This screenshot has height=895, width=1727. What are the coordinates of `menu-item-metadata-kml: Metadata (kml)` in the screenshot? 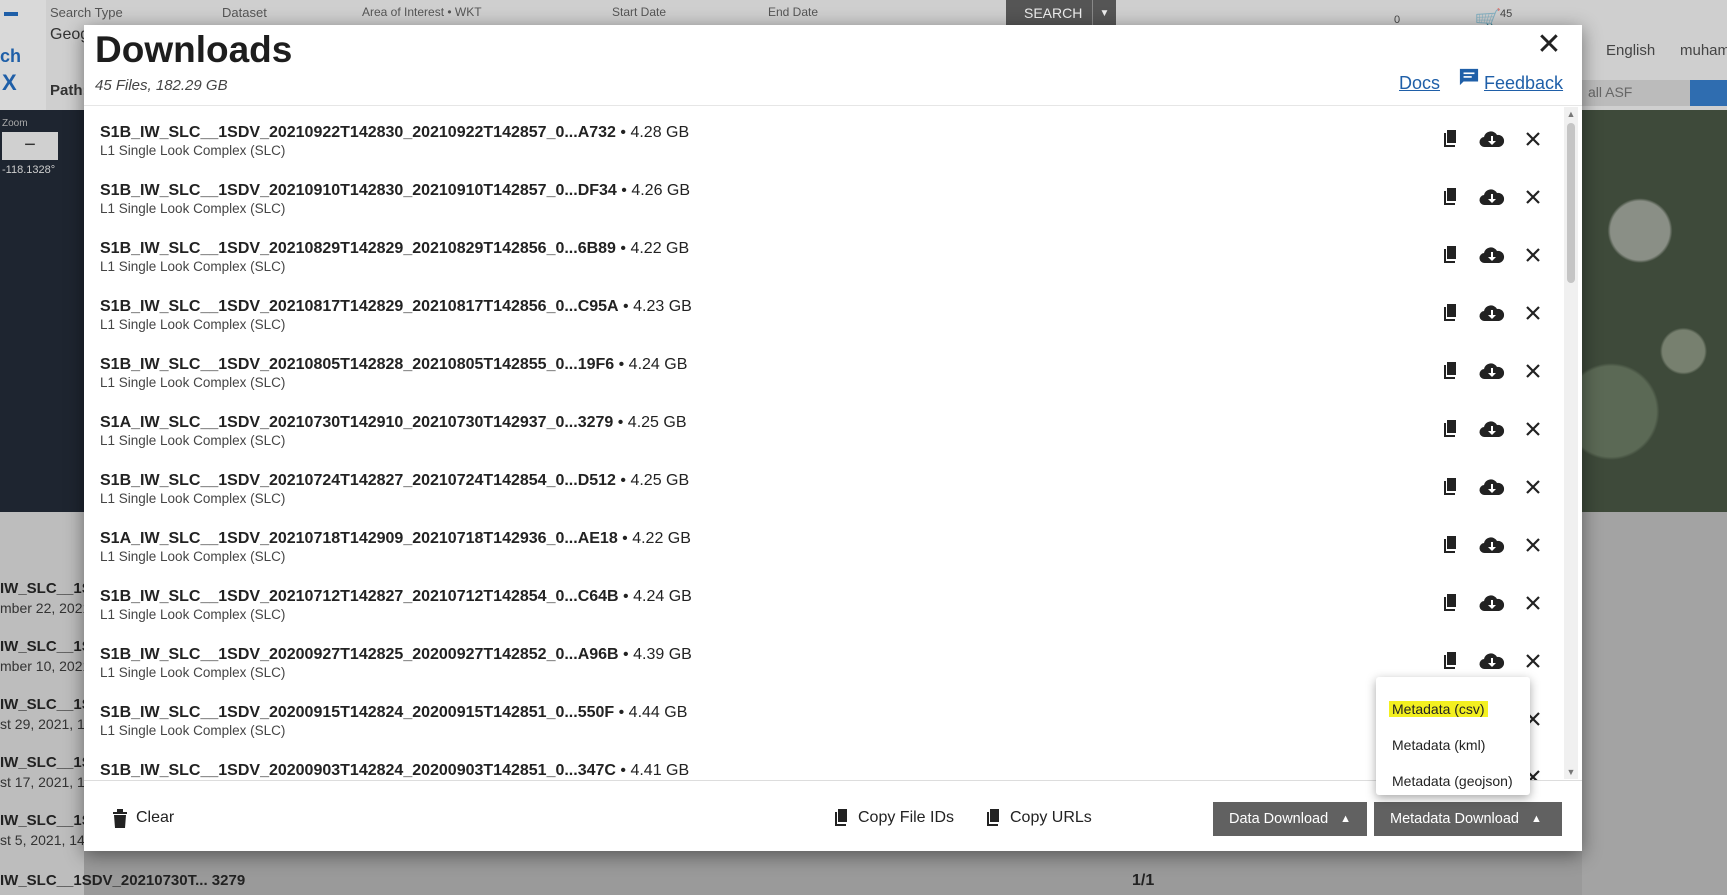 It's located at (1438, 745).